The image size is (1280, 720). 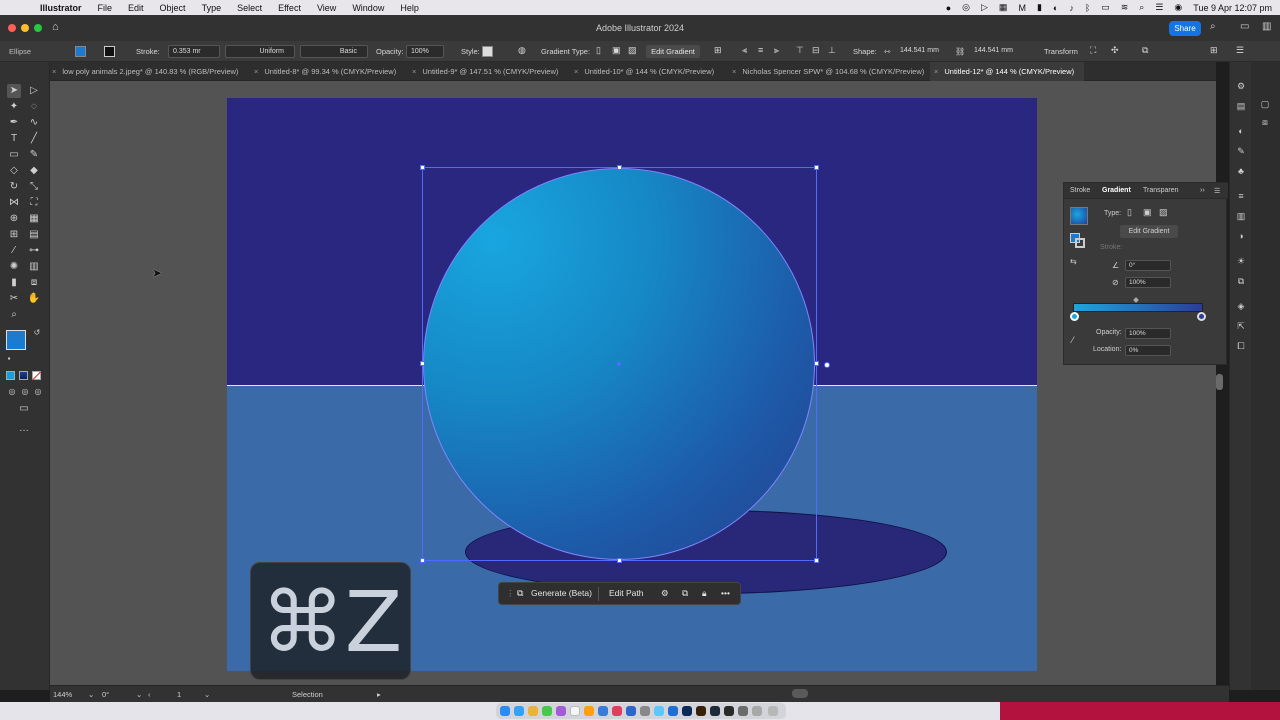 I want to click on stroke-weight-field: 0.353 mr, so click(x=194, y=51).